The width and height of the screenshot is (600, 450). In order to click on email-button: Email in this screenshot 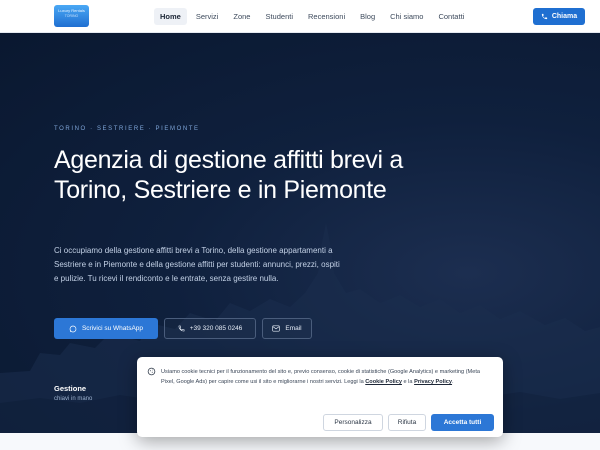, I will do `click(287, 328)`.